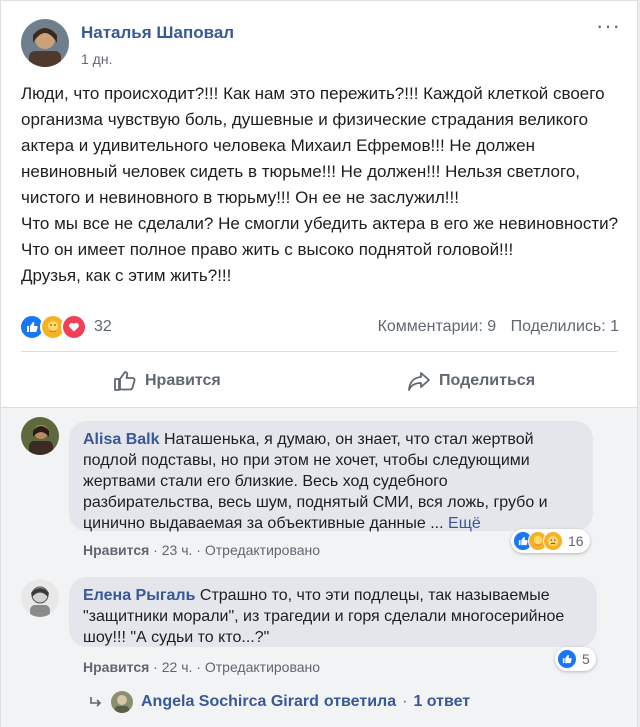 This screenshot has width=640, height=727. Describe the element at coordinates (360, 701) in the screenshot. I see `reply-verb: ответила` at that location.